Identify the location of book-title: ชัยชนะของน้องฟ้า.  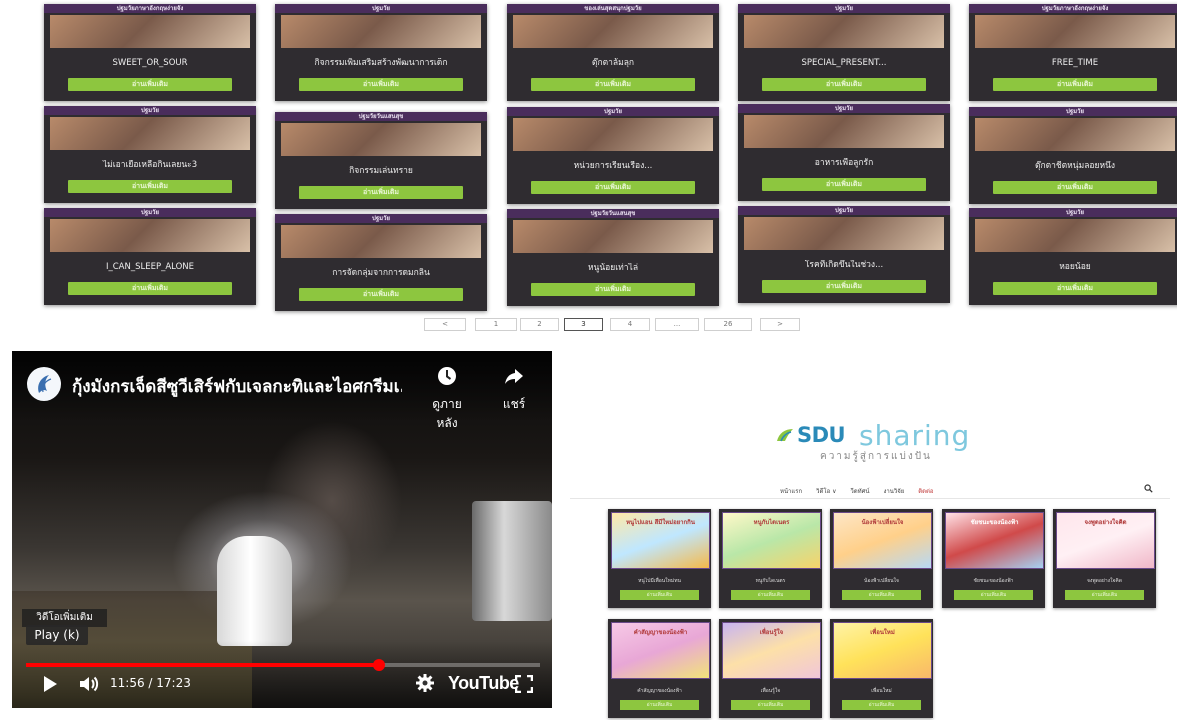
(993, 581).